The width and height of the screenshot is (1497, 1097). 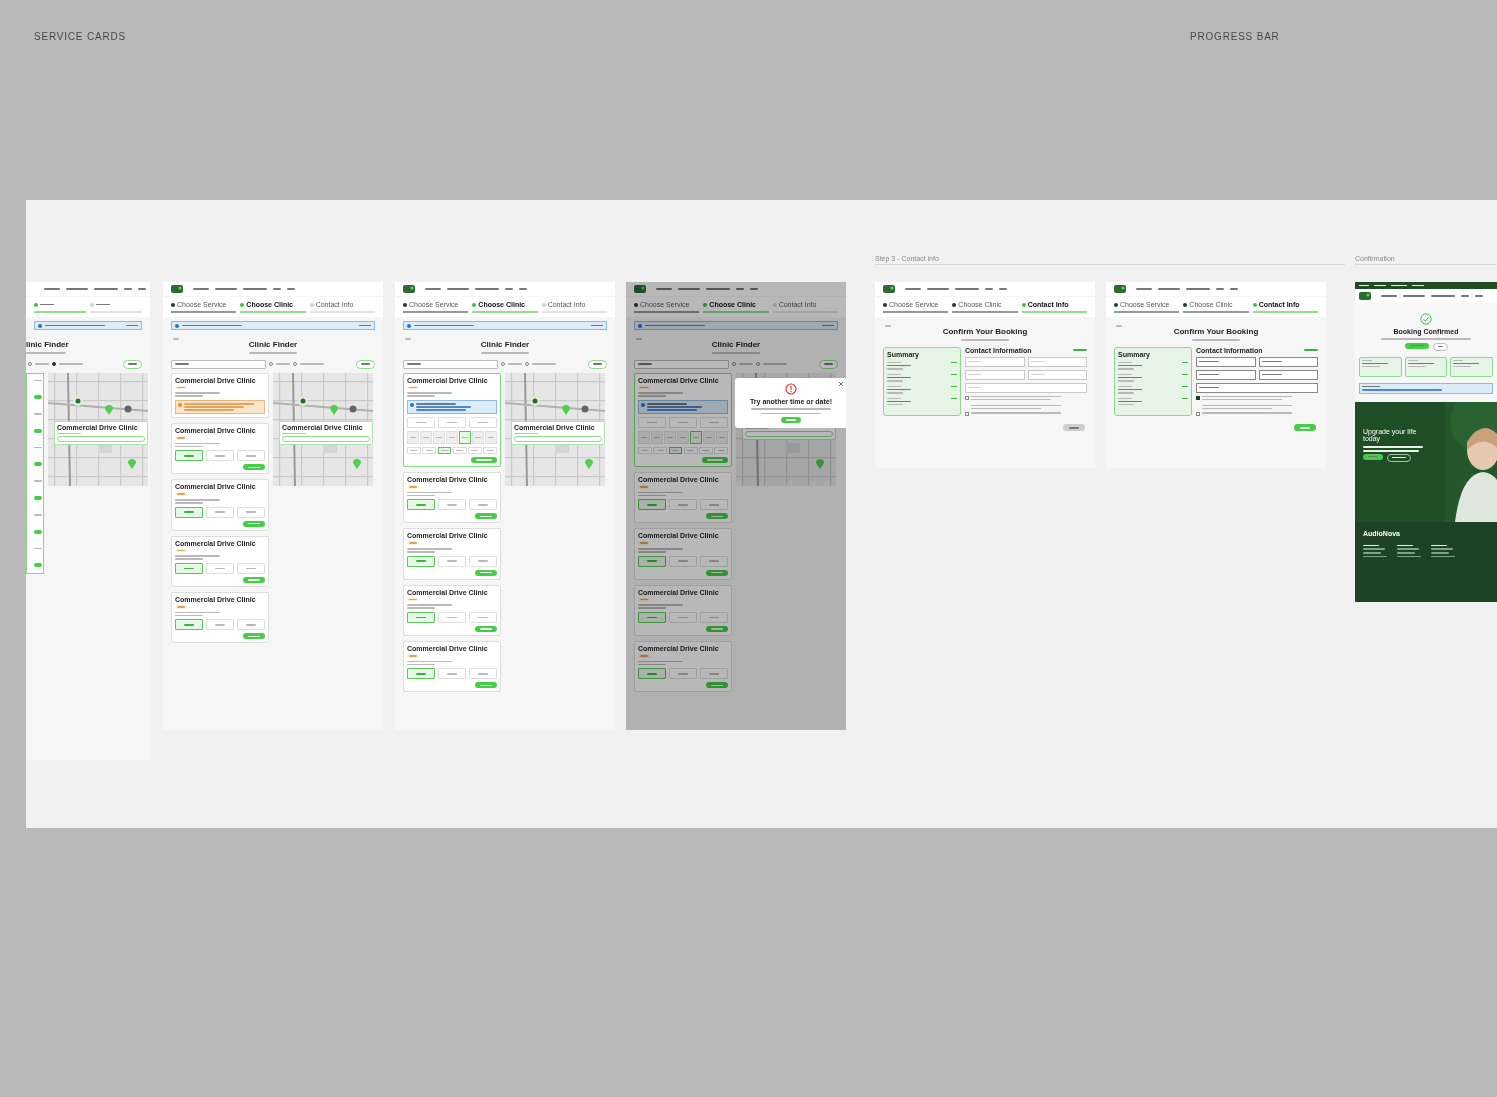 I want to click on canvas-label: PROGRESS BAR, so click(x=1235, y=36).